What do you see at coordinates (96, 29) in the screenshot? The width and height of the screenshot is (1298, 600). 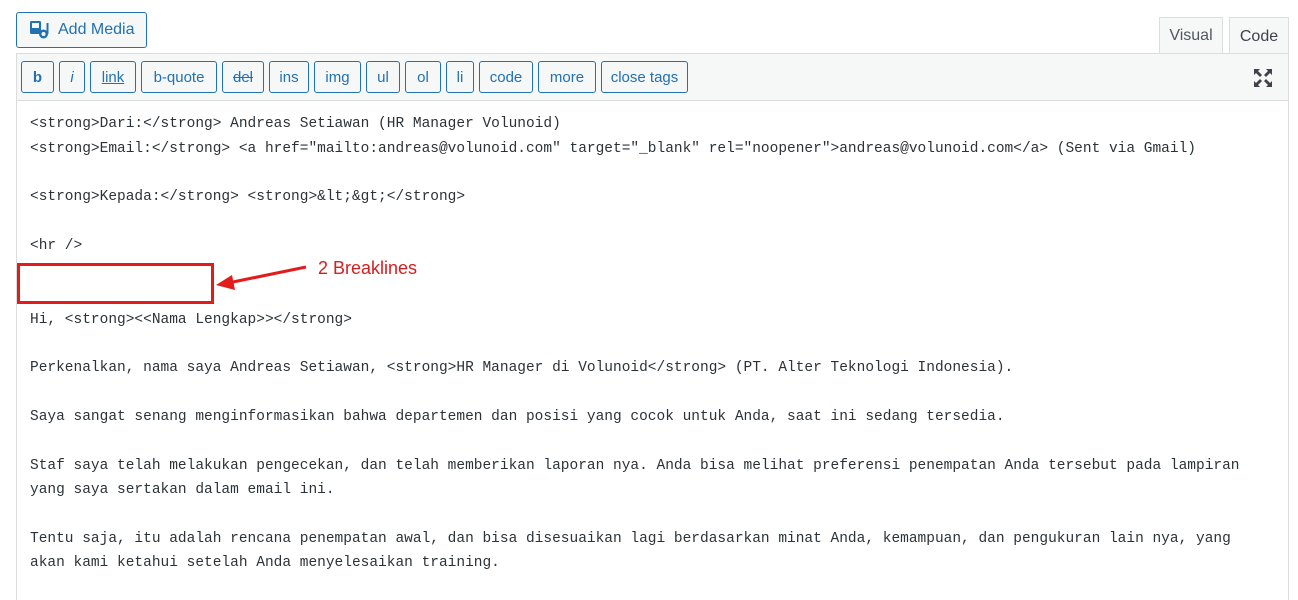 I see `add-media-label: Add Media` at bounding box center [96, 29].